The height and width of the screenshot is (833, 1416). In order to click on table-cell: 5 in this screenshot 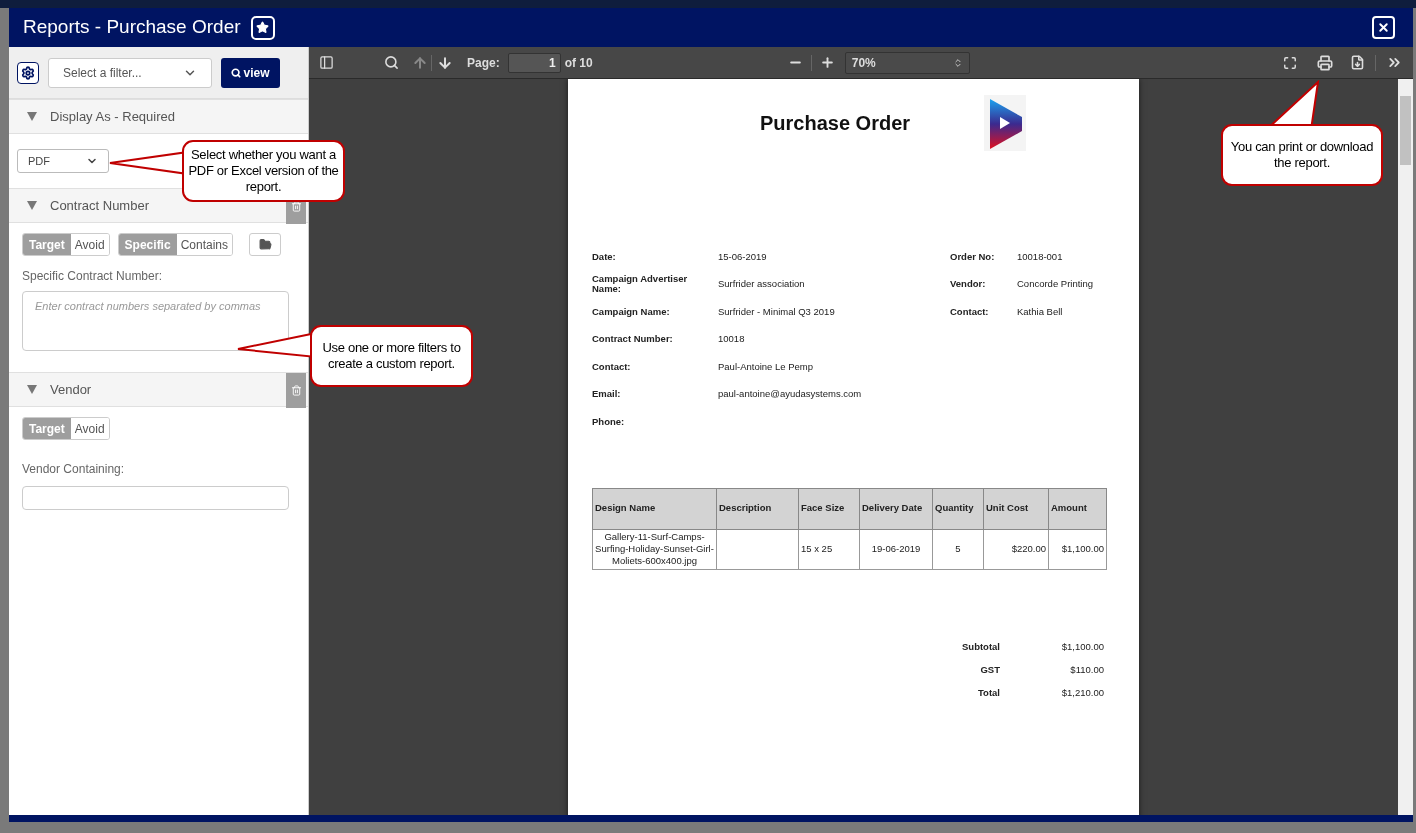, I will do `click(958, 549)`.